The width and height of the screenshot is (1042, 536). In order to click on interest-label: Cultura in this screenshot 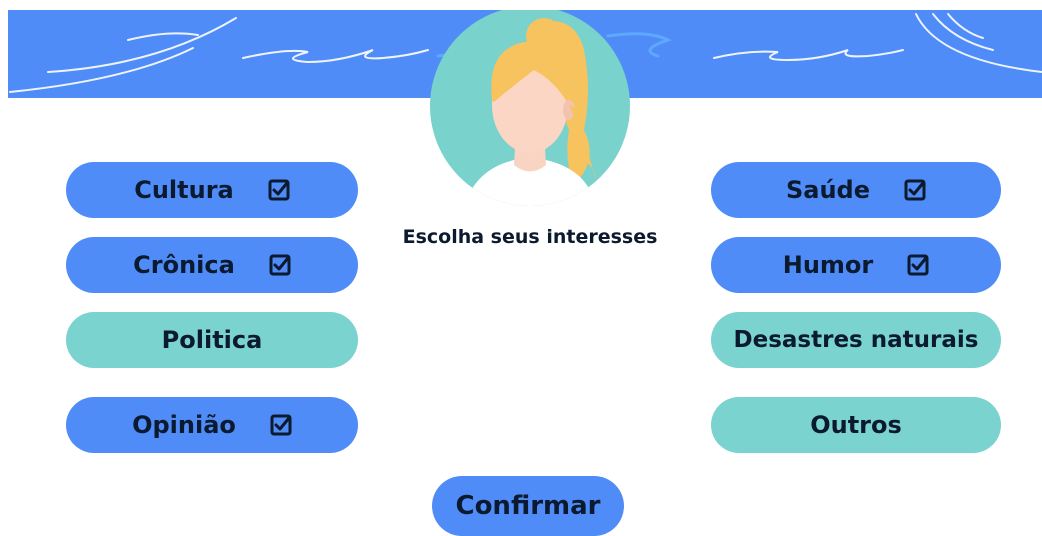, I will do `click(184, 190)`.